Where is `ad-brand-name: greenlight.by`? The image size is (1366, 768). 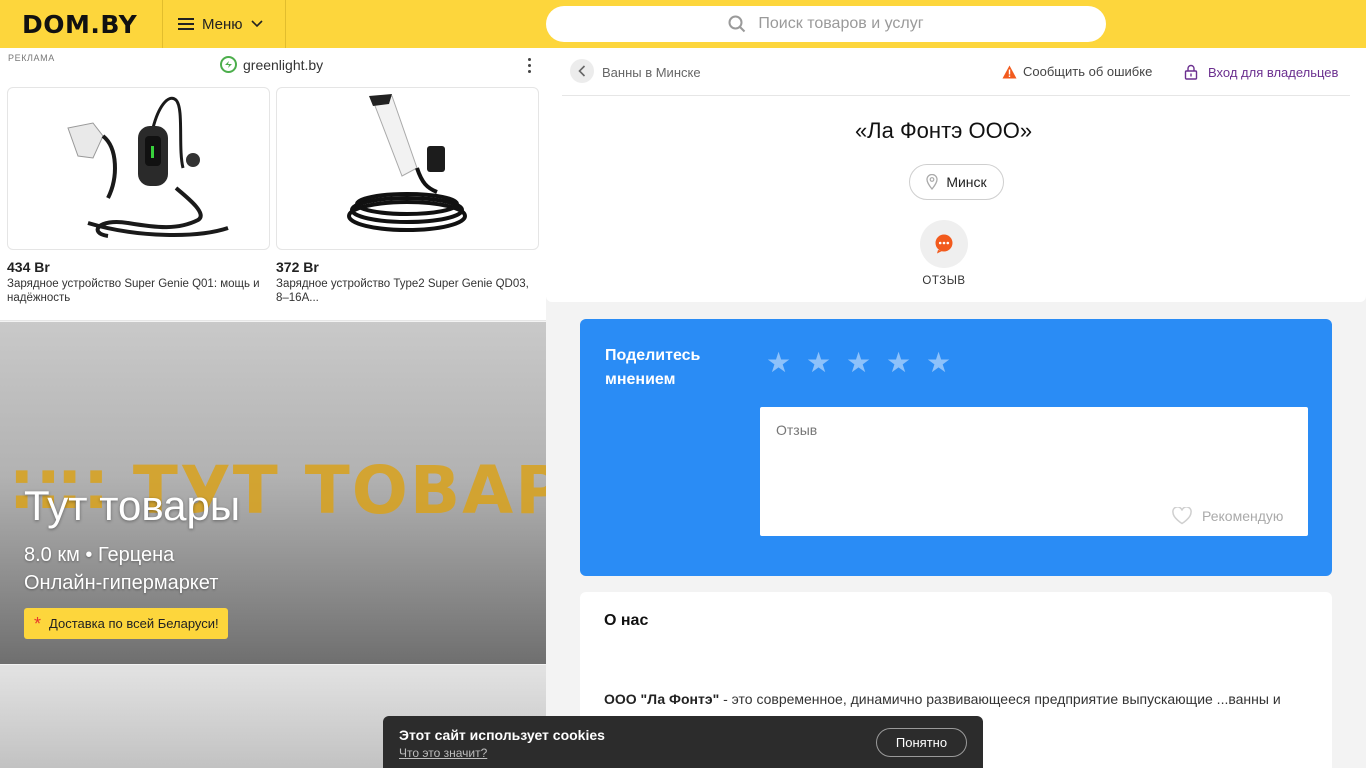
ad-brand-name: greenlight.by is located at coordinates (283, 64).